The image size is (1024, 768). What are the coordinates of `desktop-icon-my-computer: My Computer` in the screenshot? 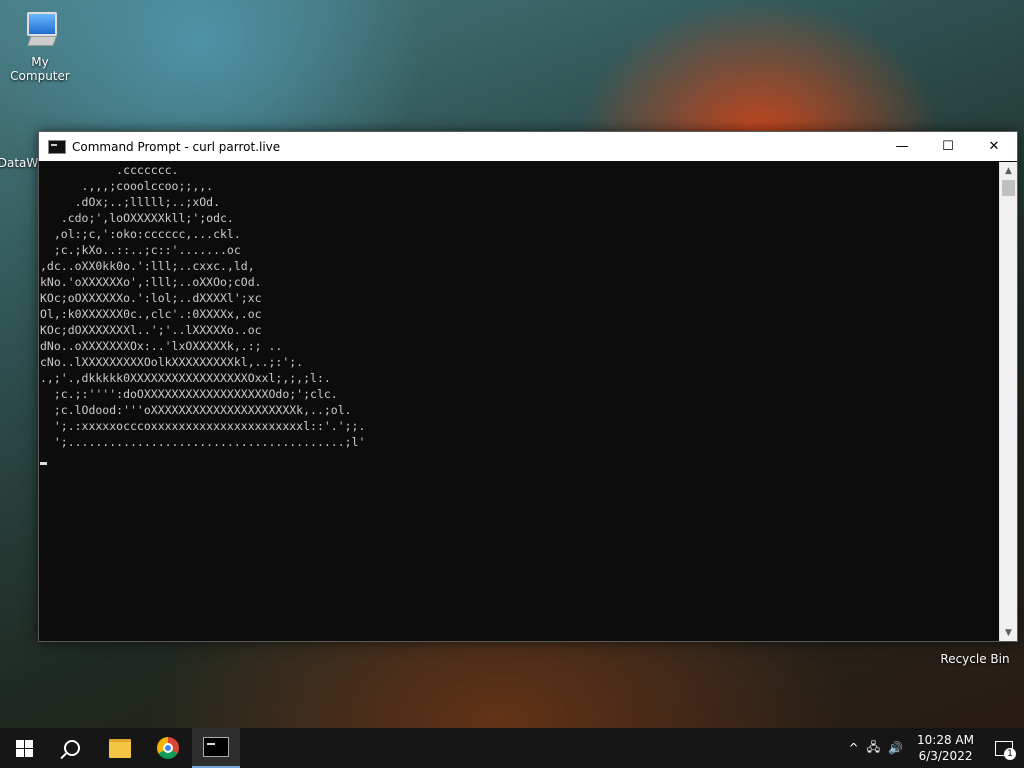 It's located at (40, 46).